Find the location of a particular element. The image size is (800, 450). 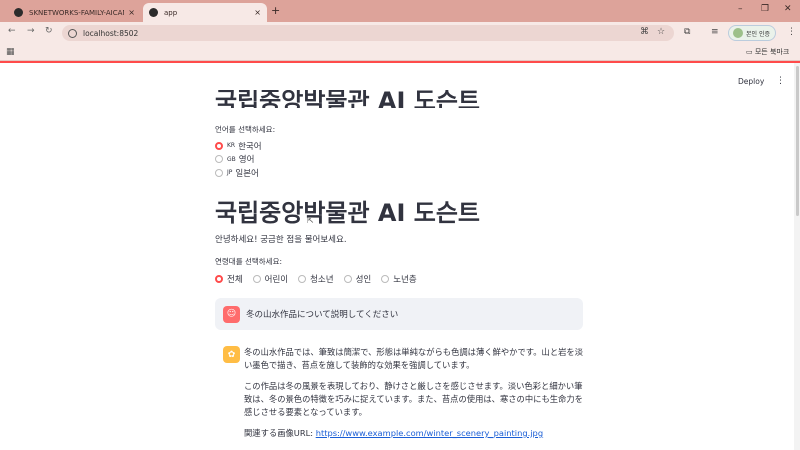

flag-kr: KR is located at coordinates (231, 146).